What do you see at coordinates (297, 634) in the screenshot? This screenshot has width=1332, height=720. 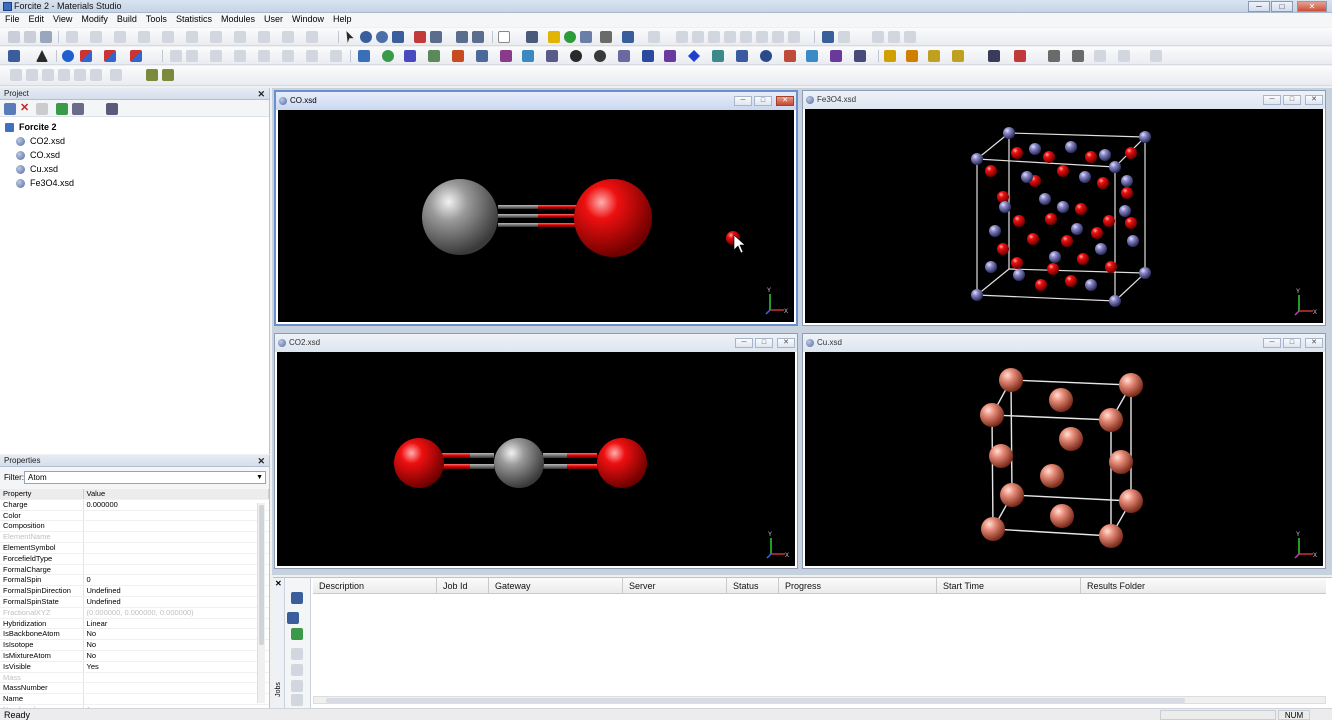 I see `refresh-icon` at bounding box center [297, 634].